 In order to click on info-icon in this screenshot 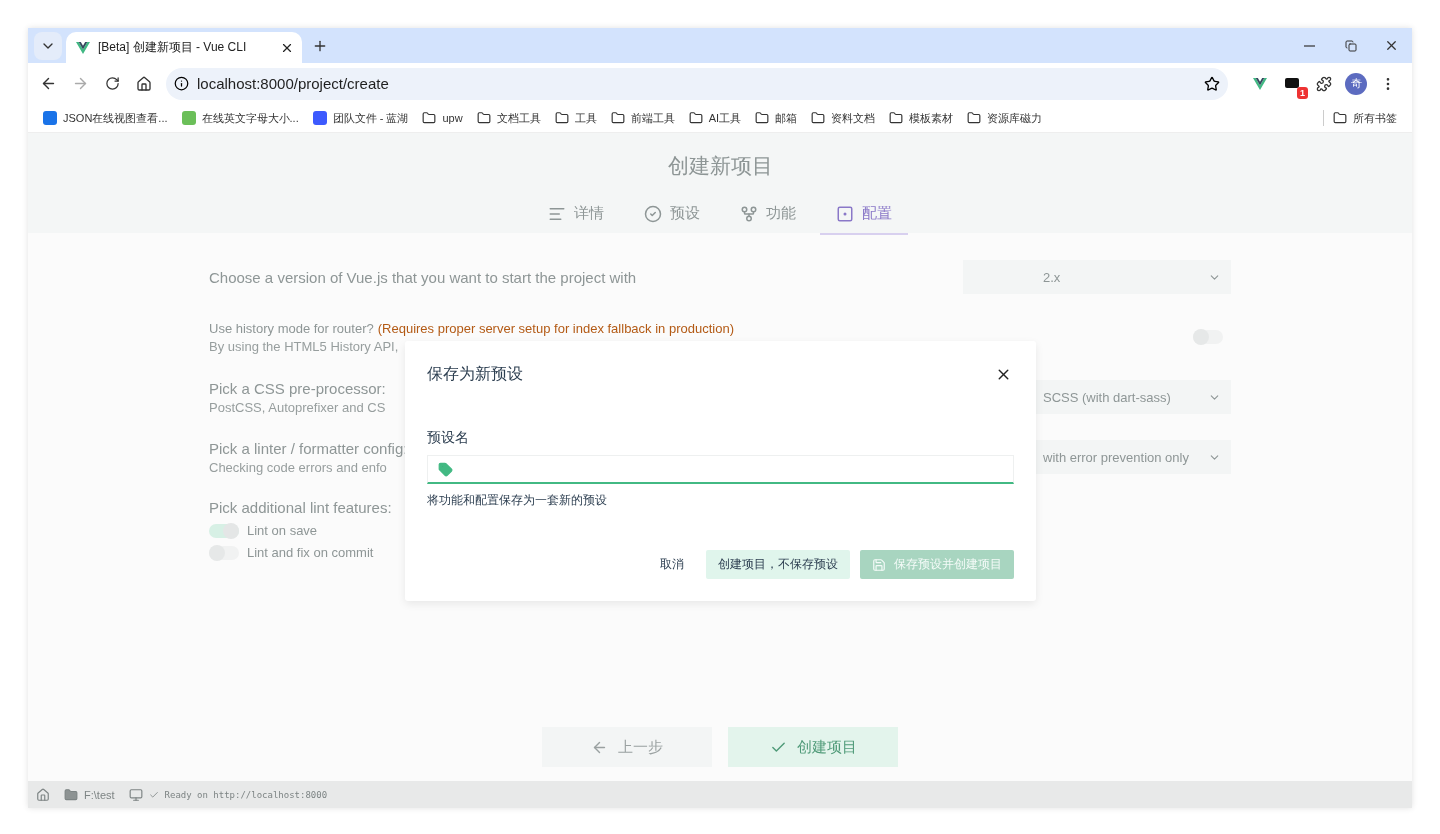, I will do `click(181, 83)`.